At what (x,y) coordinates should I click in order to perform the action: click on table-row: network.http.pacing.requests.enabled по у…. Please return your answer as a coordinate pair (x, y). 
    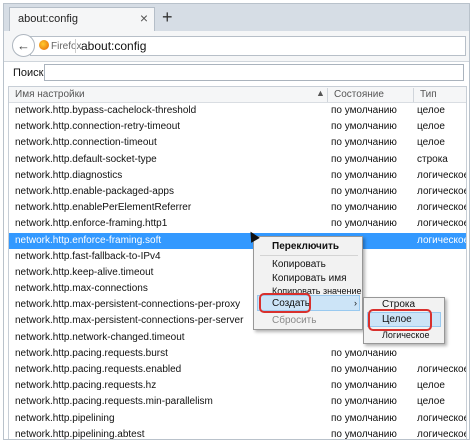
    Looking at the image, I should click on (237, 370).